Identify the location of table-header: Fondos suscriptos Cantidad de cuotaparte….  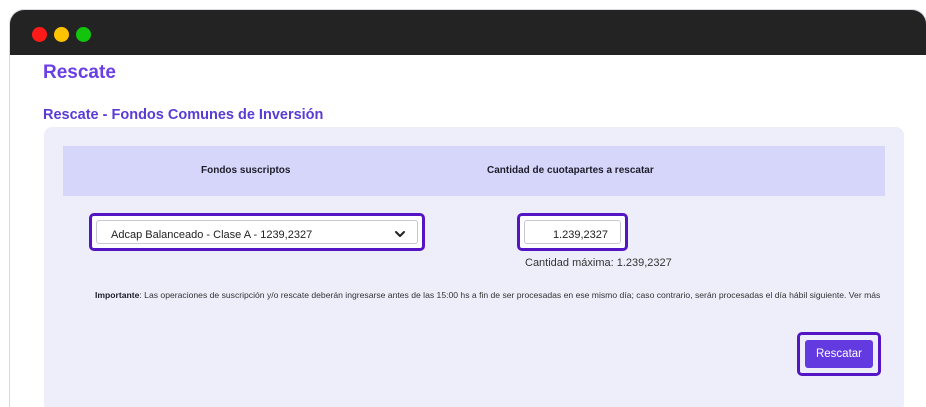
(474, 171).